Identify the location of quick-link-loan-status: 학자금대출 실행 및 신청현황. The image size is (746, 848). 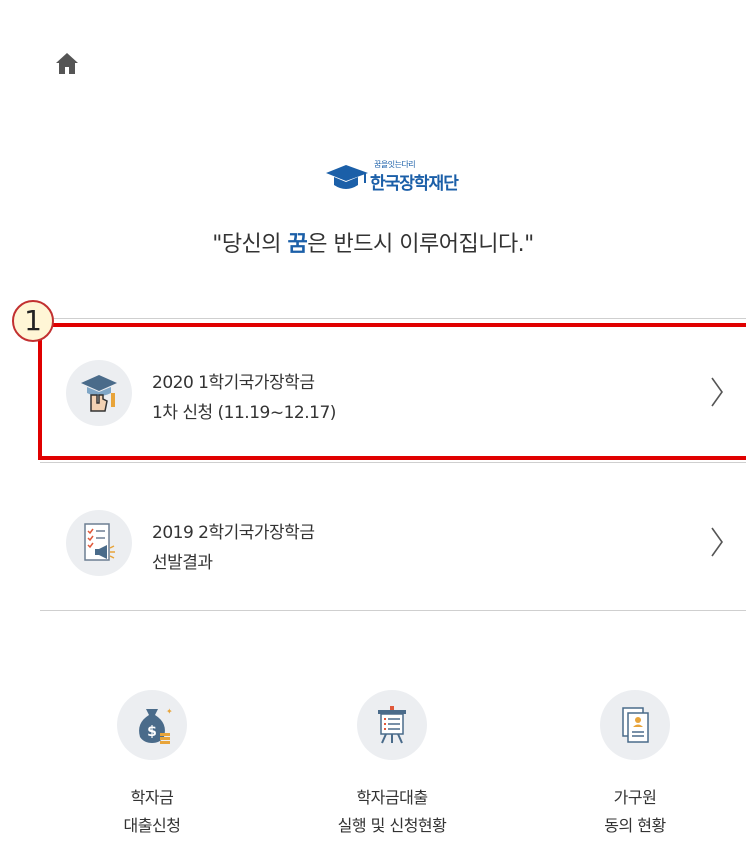
(392, 765).